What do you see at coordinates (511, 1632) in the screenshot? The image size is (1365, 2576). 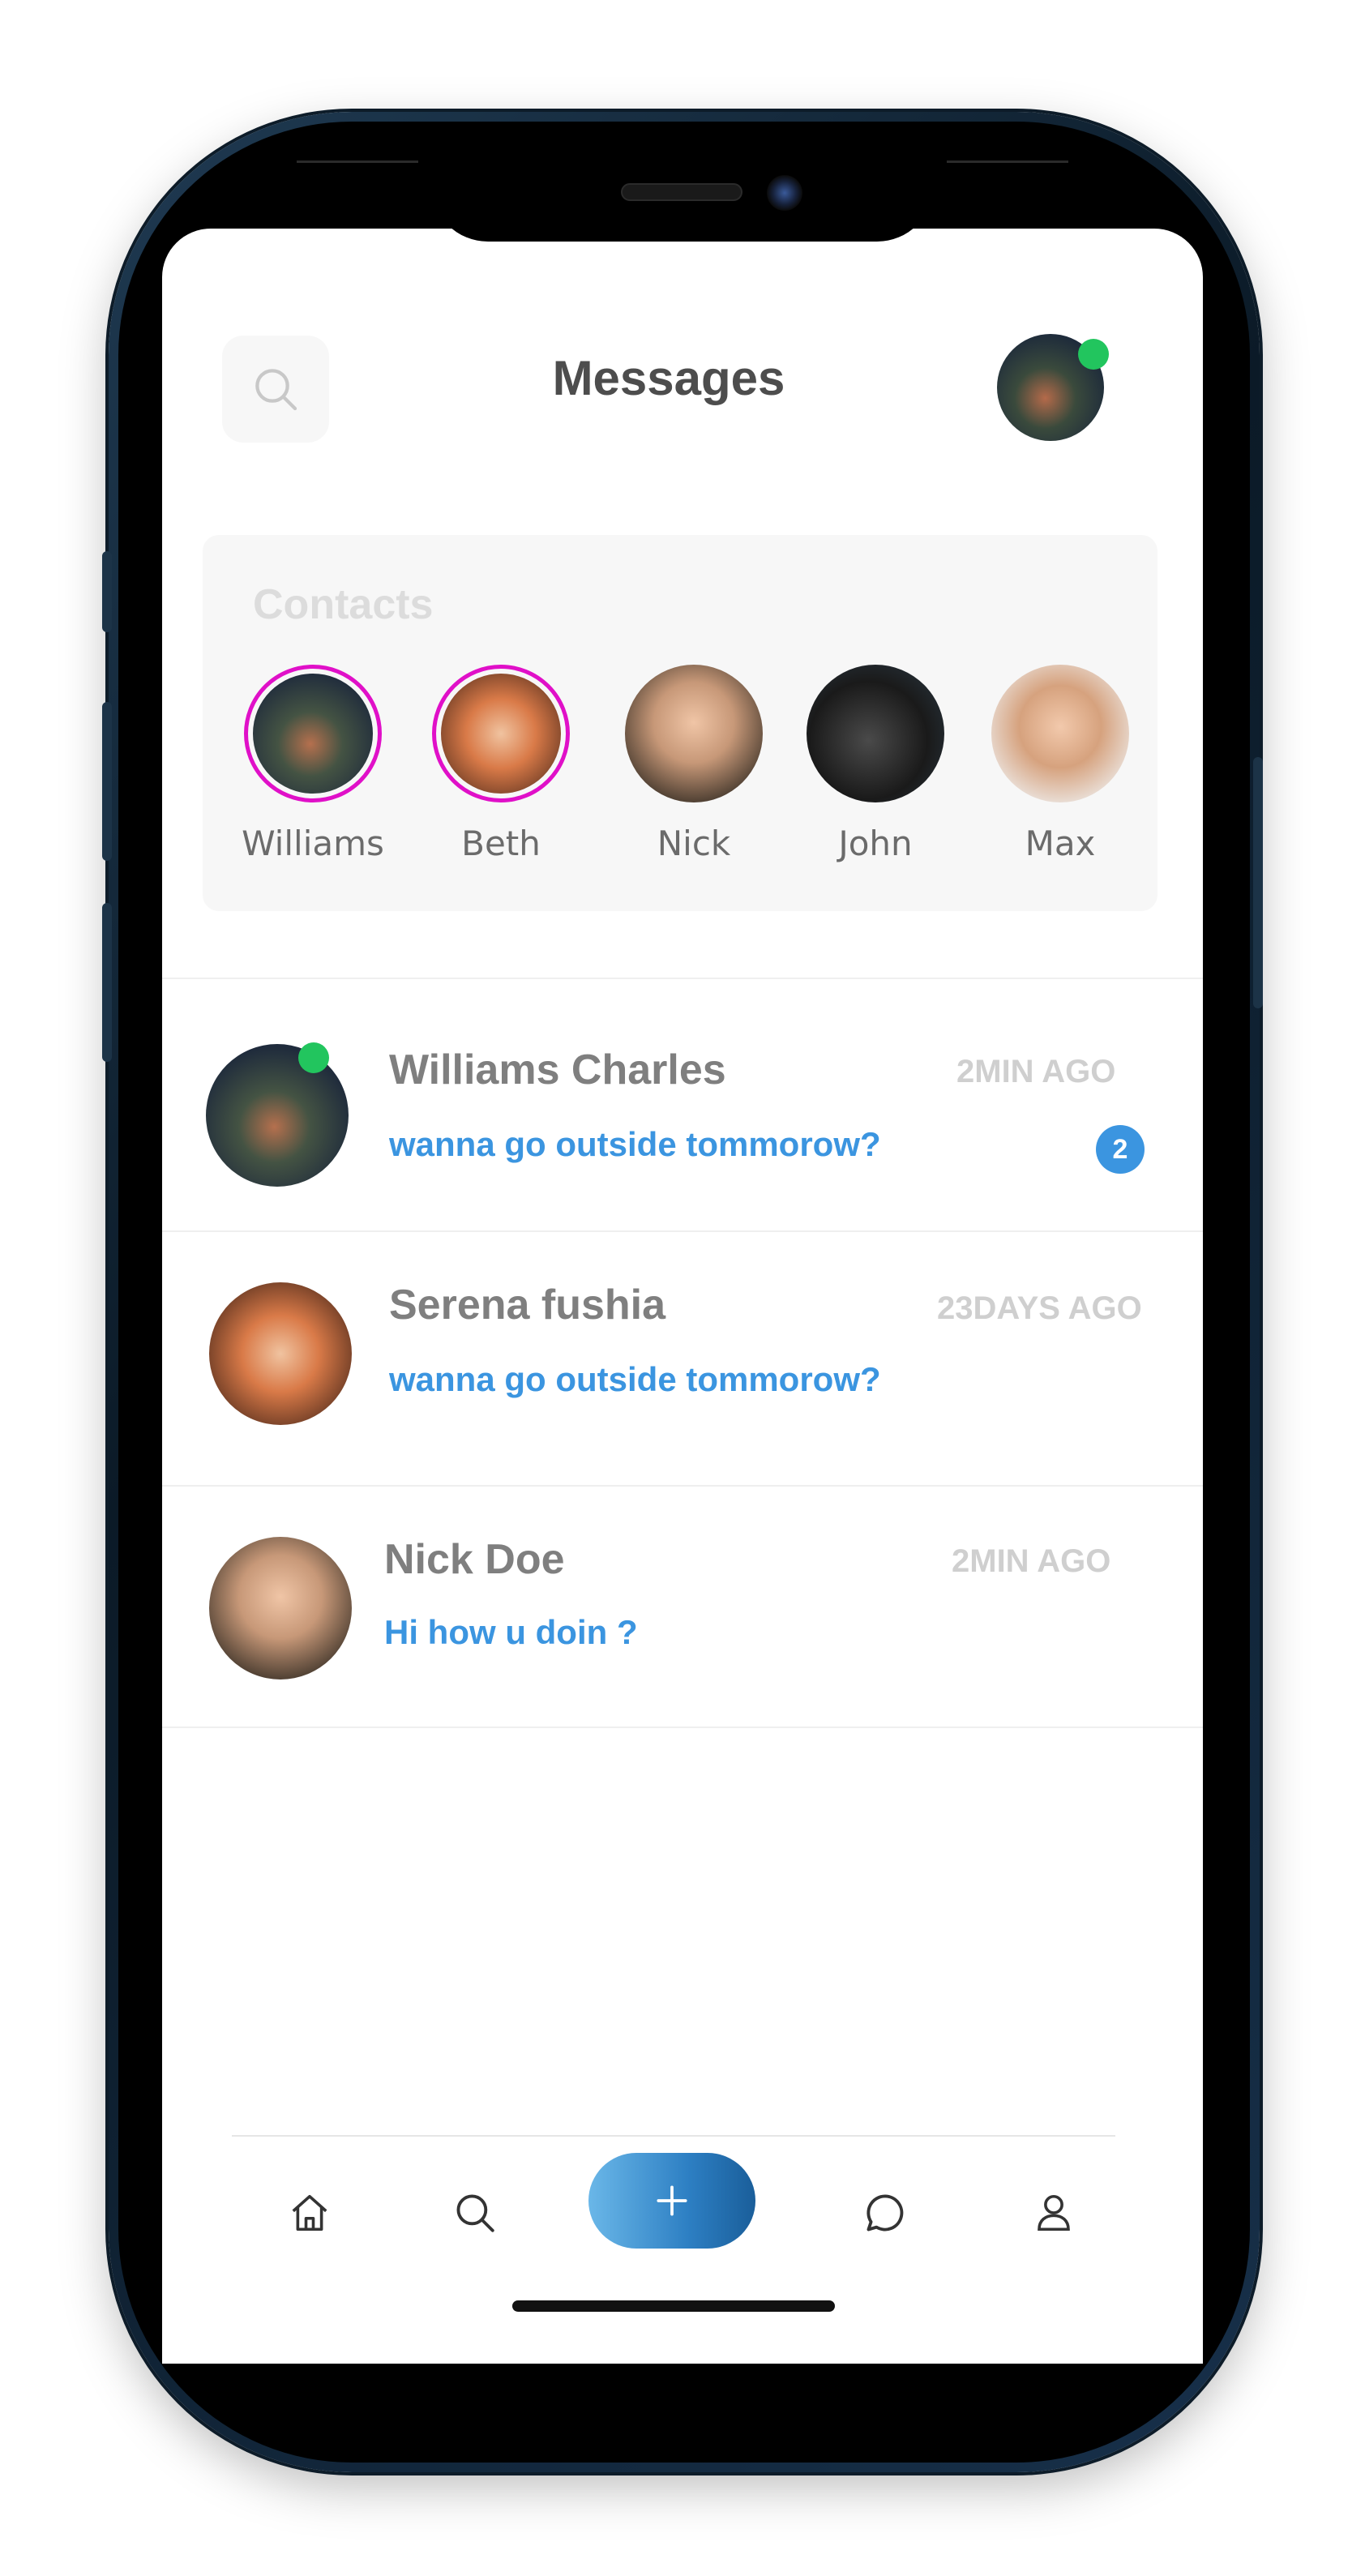 I see `conversation-preview: Hi how u doin ?` at bounding box center [511, 1632].